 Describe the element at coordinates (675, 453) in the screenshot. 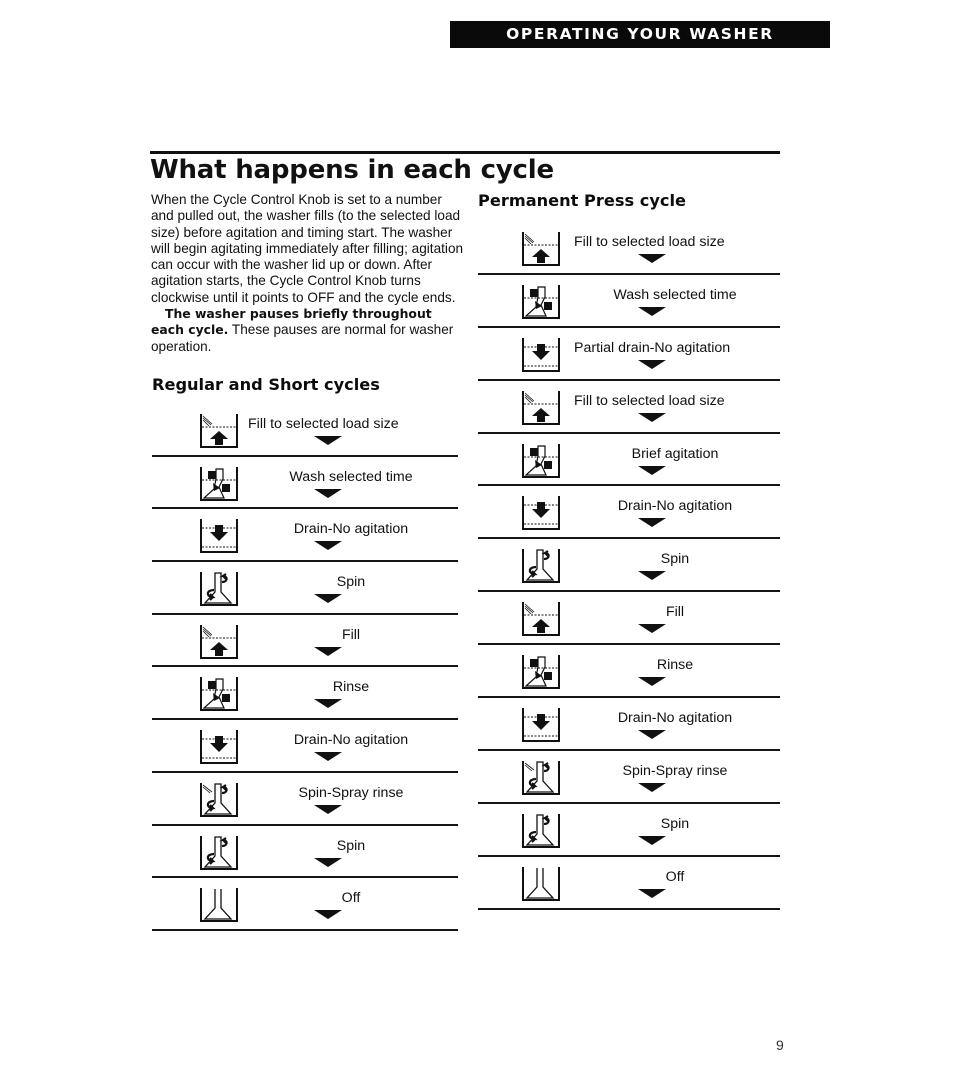

I see `step-label: Brief agitation` at that location.